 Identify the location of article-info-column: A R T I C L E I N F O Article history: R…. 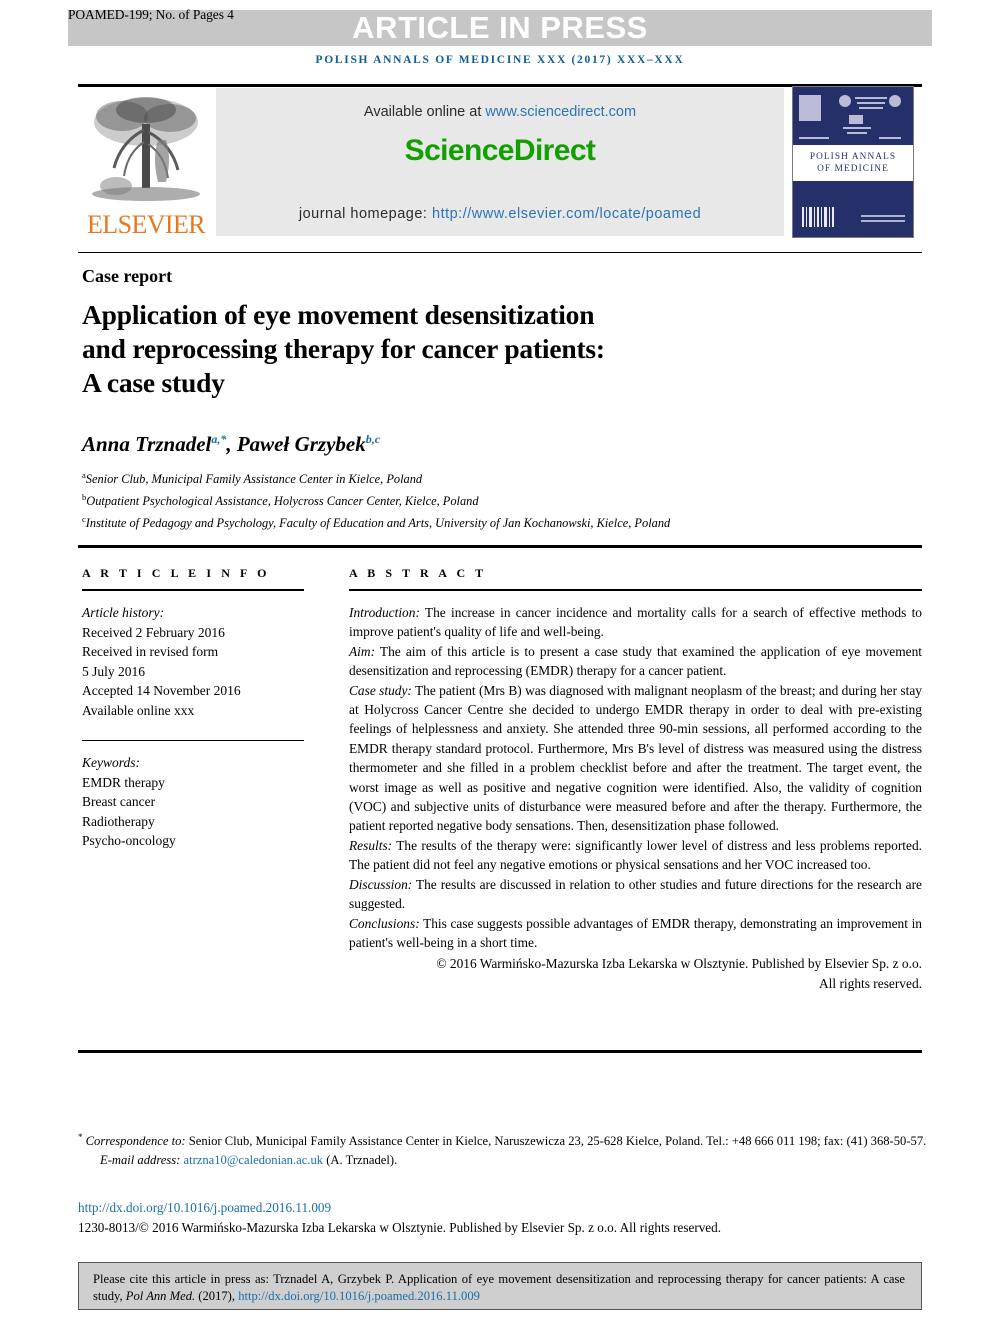
(193, 708).